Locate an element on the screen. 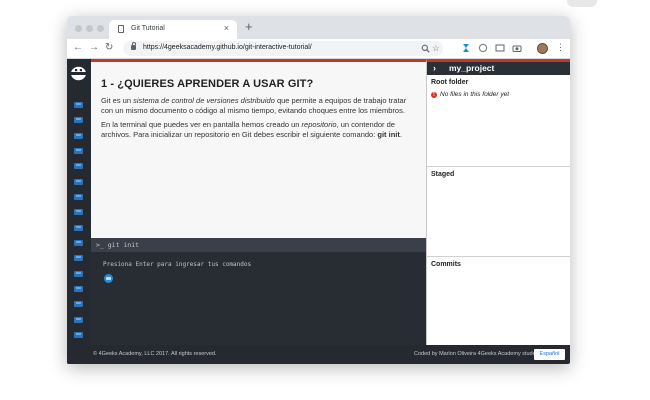 This screenshot has width=650, height=400. staged-title: Staged is located at coordinates (443, 174).